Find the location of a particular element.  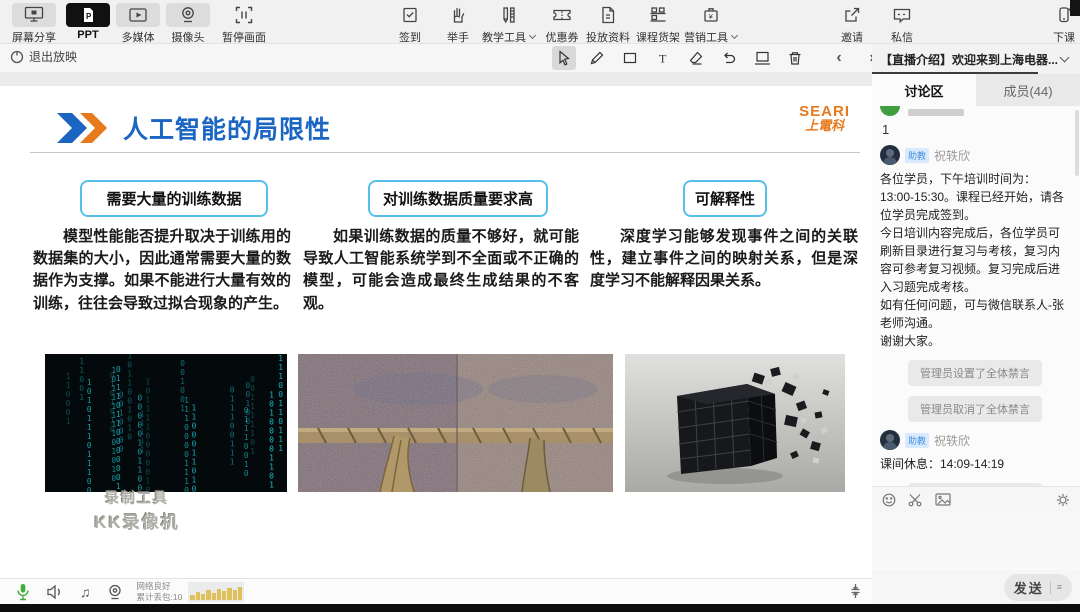

chat-settings-icon is located at coordinates (1063, 500).